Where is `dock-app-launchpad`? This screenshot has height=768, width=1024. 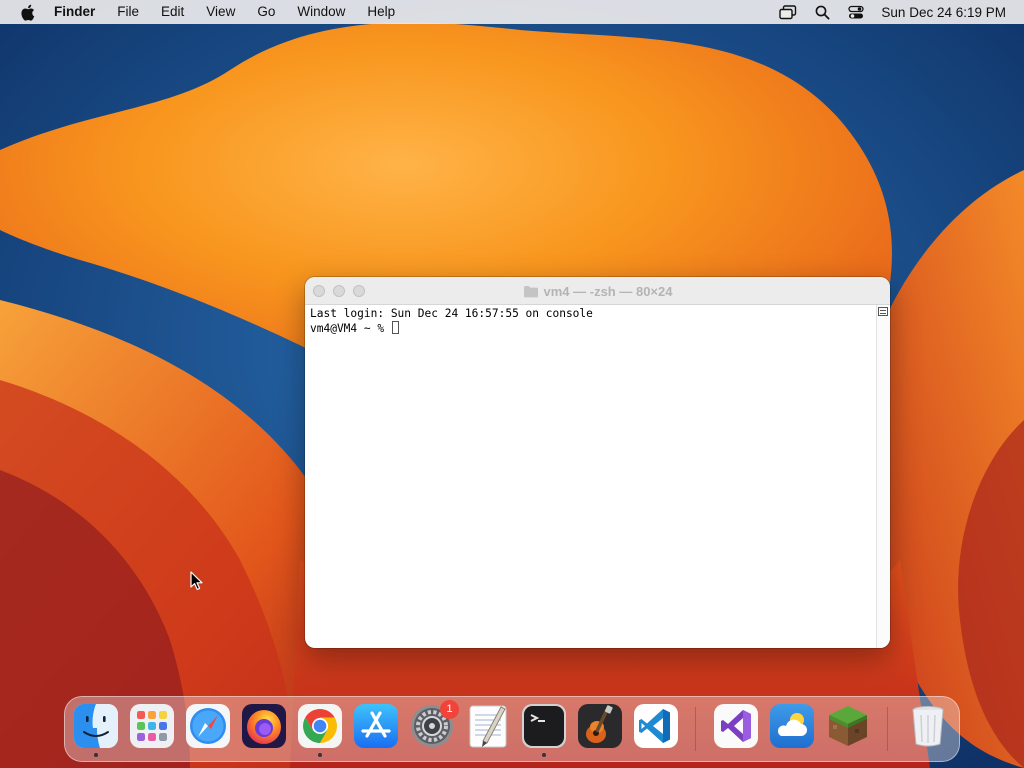 dock-app-launchpad is located at coordinates (152, 726).